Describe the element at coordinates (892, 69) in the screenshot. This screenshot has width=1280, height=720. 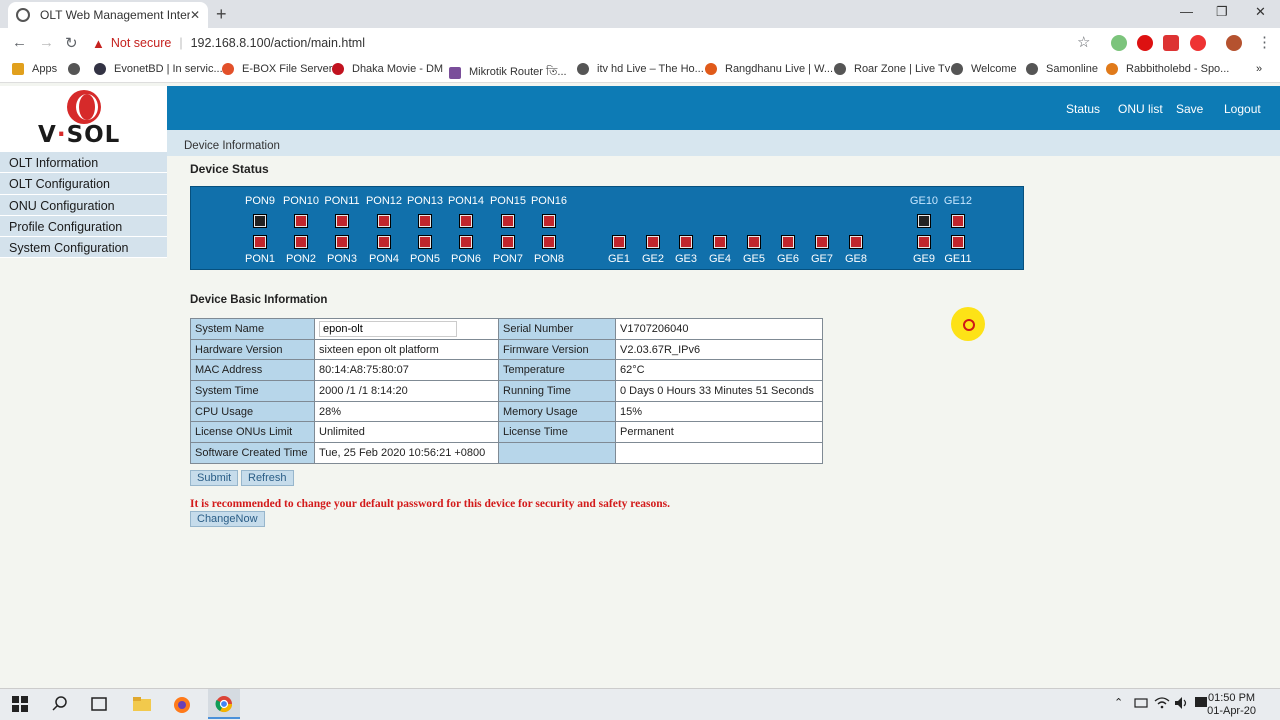
I see `bookmark-roar-zone: Roar Zone | Live Tv` at that location.